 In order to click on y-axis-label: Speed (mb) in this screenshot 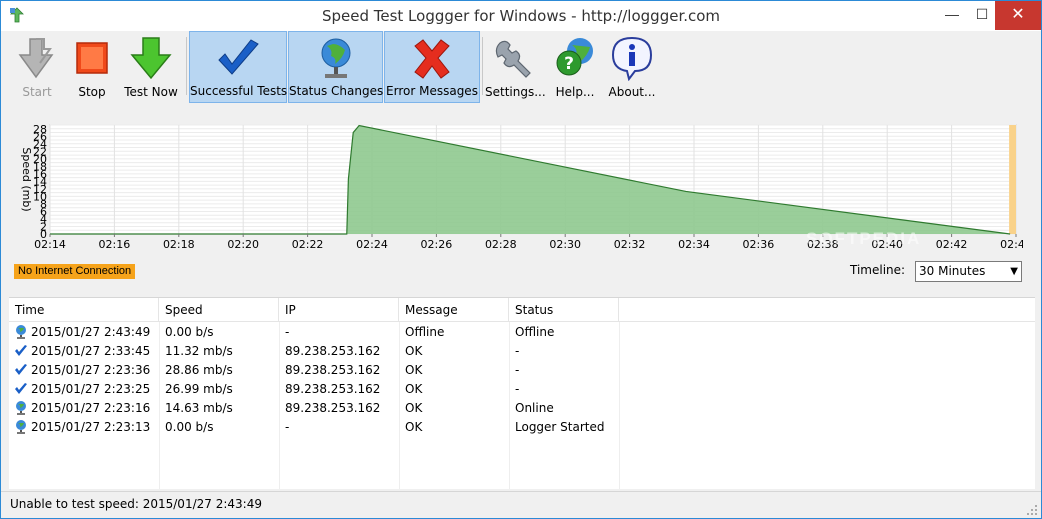, I will do `click(26, 179)`.